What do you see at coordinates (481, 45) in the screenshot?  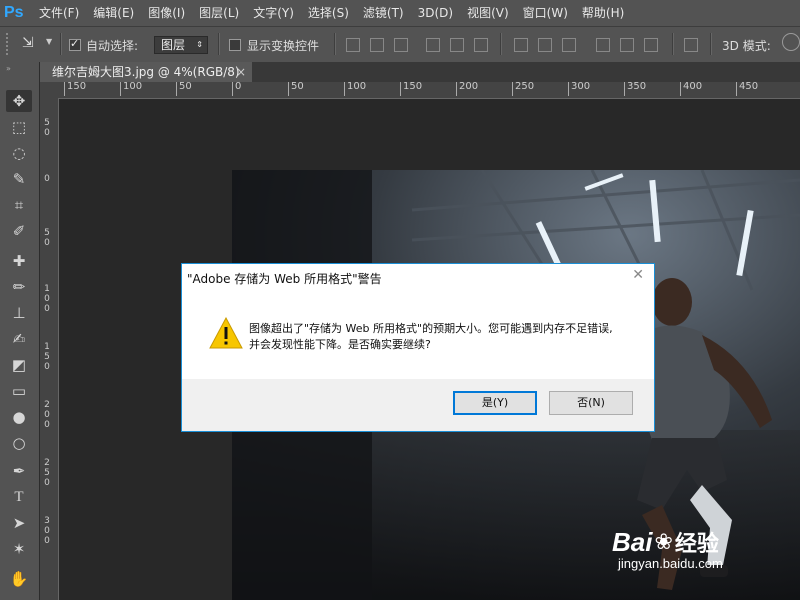 I see `align-right-icon` at bounding box center [481, 45].